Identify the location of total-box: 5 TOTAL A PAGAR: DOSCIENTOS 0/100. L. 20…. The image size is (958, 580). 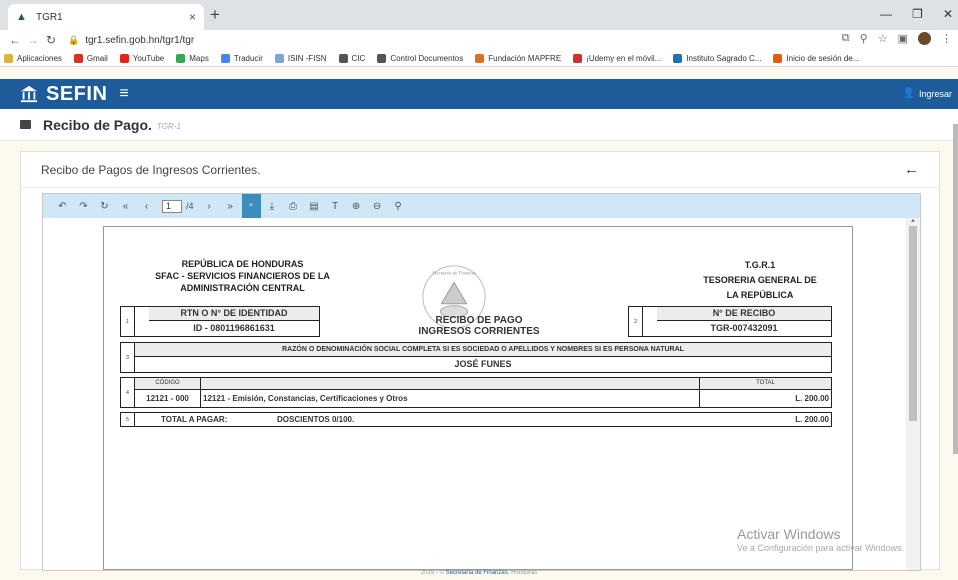
(476, 419).